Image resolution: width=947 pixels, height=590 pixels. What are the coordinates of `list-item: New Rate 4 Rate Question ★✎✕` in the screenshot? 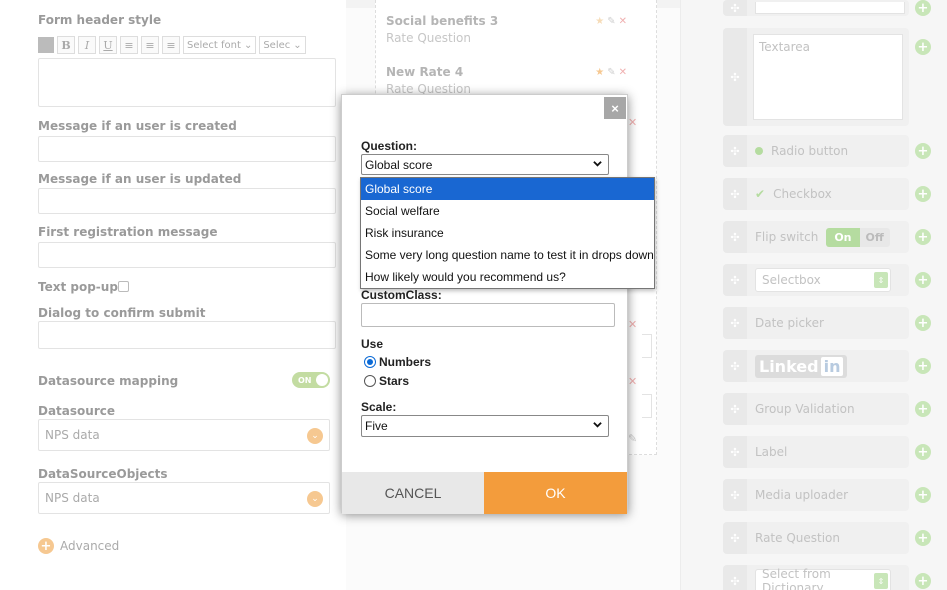 It's located at (516, 80).